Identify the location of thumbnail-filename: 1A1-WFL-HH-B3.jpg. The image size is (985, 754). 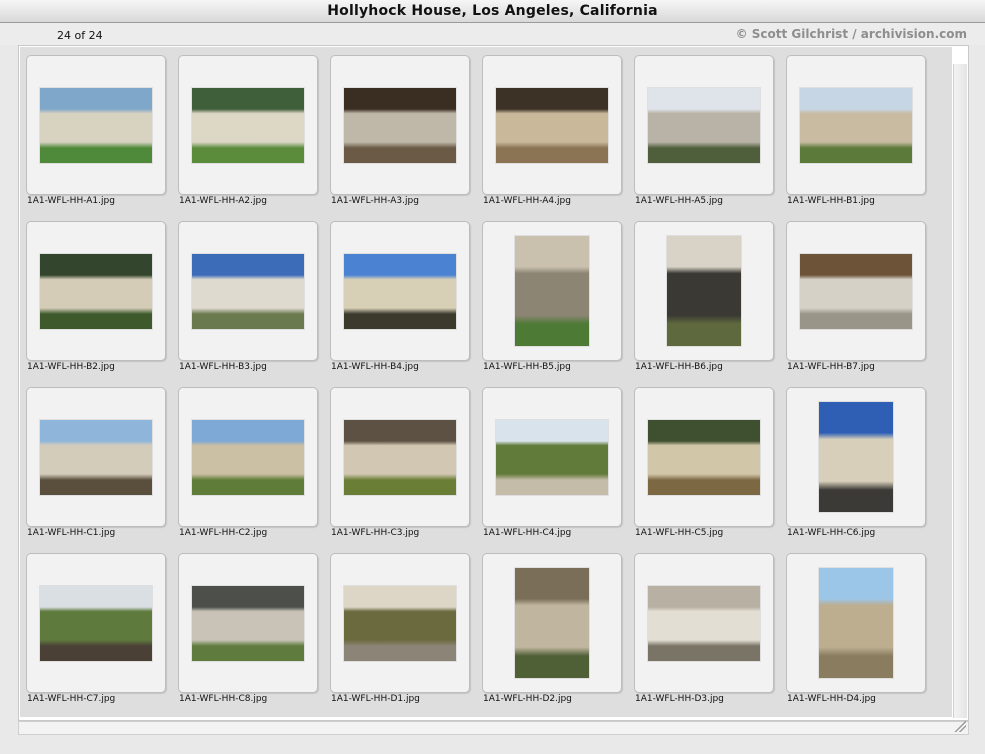
(223, 367).